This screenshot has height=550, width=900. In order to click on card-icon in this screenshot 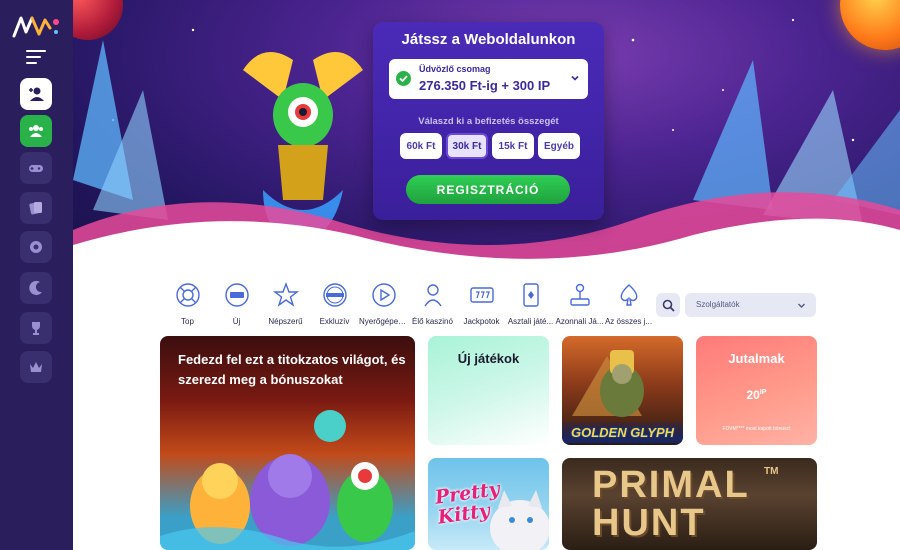, I will do `click(530, 295)`.